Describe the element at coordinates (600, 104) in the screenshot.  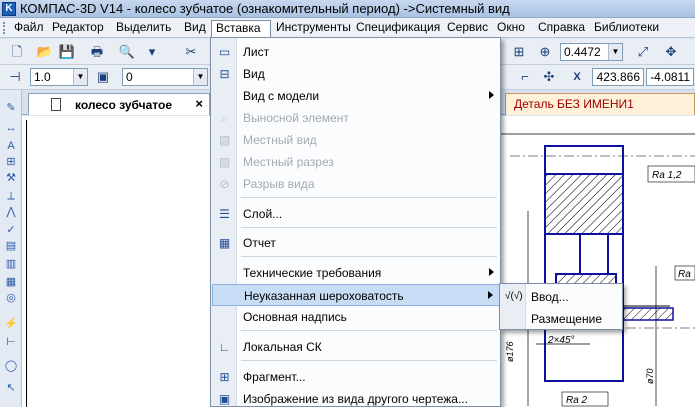
I see `tab-part-unnamed: Деталь БЕЗ ИМЕНИ1` at that location.